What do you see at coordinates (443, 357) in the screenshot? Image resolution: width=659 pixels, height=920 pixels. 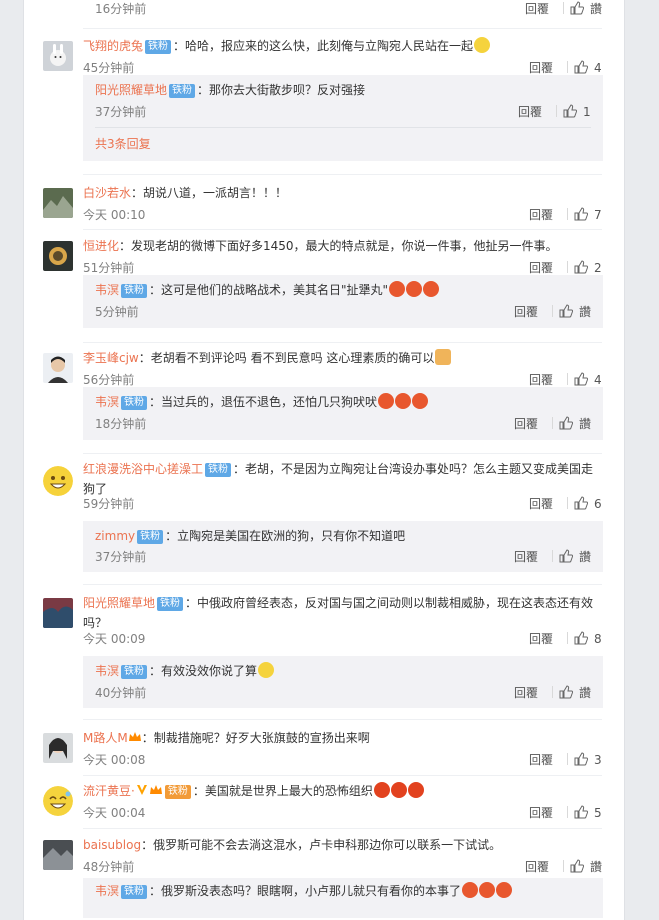 I see `thumbs-up-emoji-icon` at bounding box center [443, 357].